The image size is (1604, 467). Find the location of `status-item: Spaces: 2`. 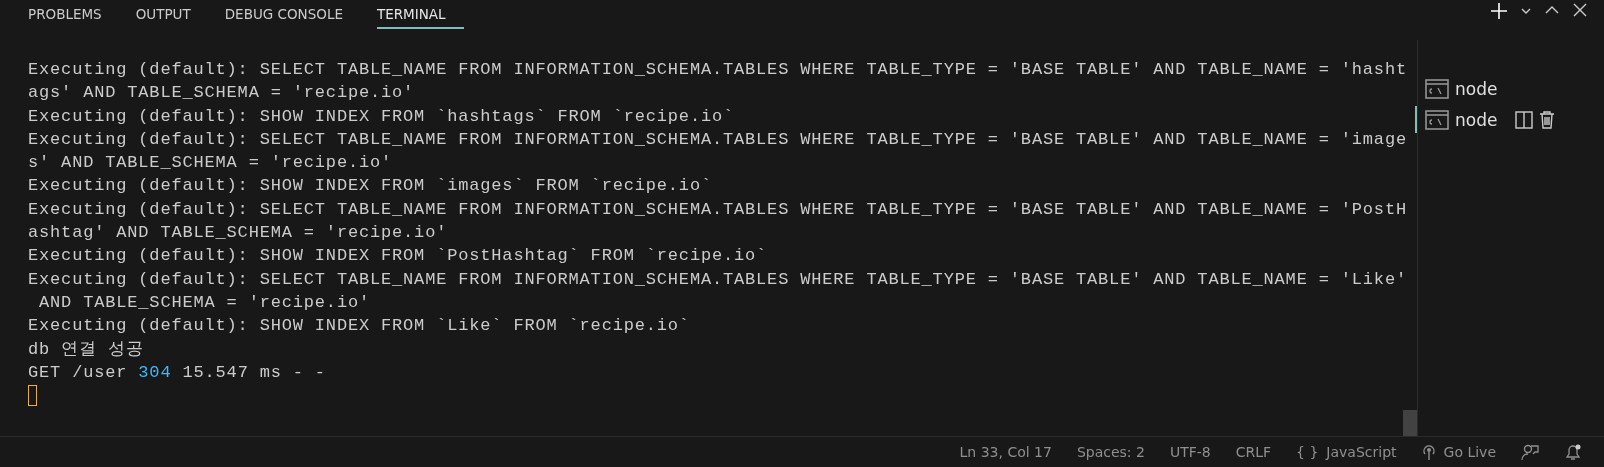

status-item: Spaces: 2 is located at coordinates (1110, 452).